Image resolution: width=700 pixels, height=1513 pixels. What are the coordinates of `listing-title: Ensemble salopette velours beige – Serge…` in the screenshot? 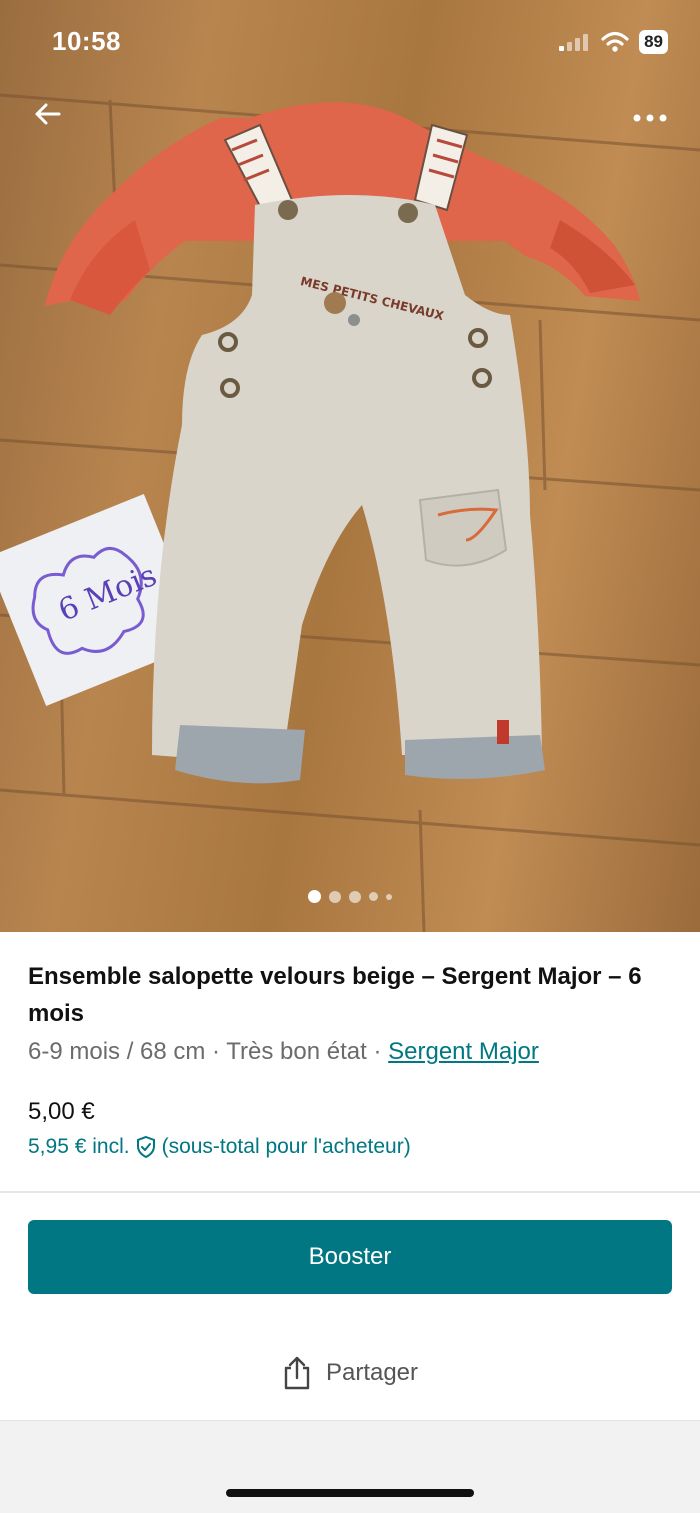 It's located at (335, 995).